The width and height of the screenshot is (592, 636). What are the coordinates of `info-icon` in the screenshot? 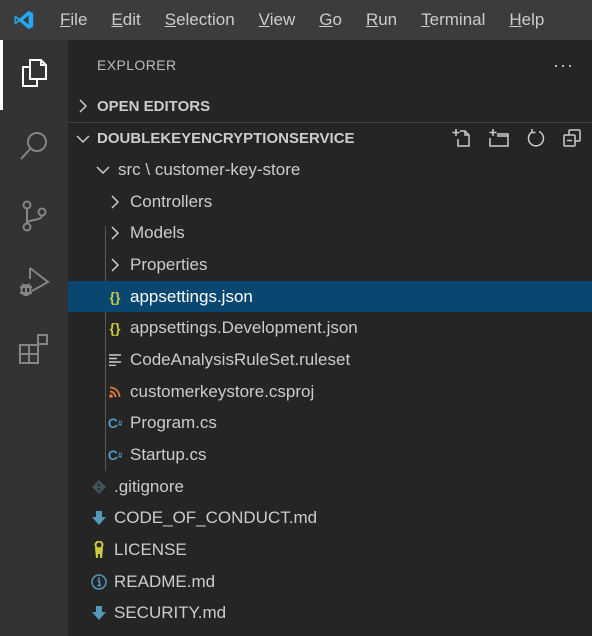 It's located at (99, 582).